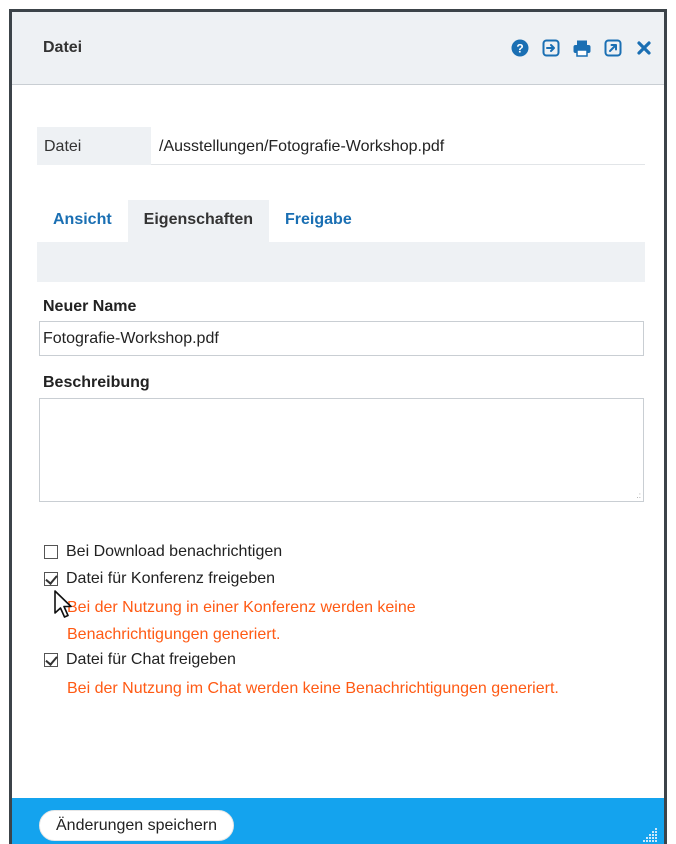 The width and height of the screenshot is (676, 844). What do you see at coordinates (63, 604) in the screenshot?
I see `mouse-pointer-icon` at bounding box center [63, 604].